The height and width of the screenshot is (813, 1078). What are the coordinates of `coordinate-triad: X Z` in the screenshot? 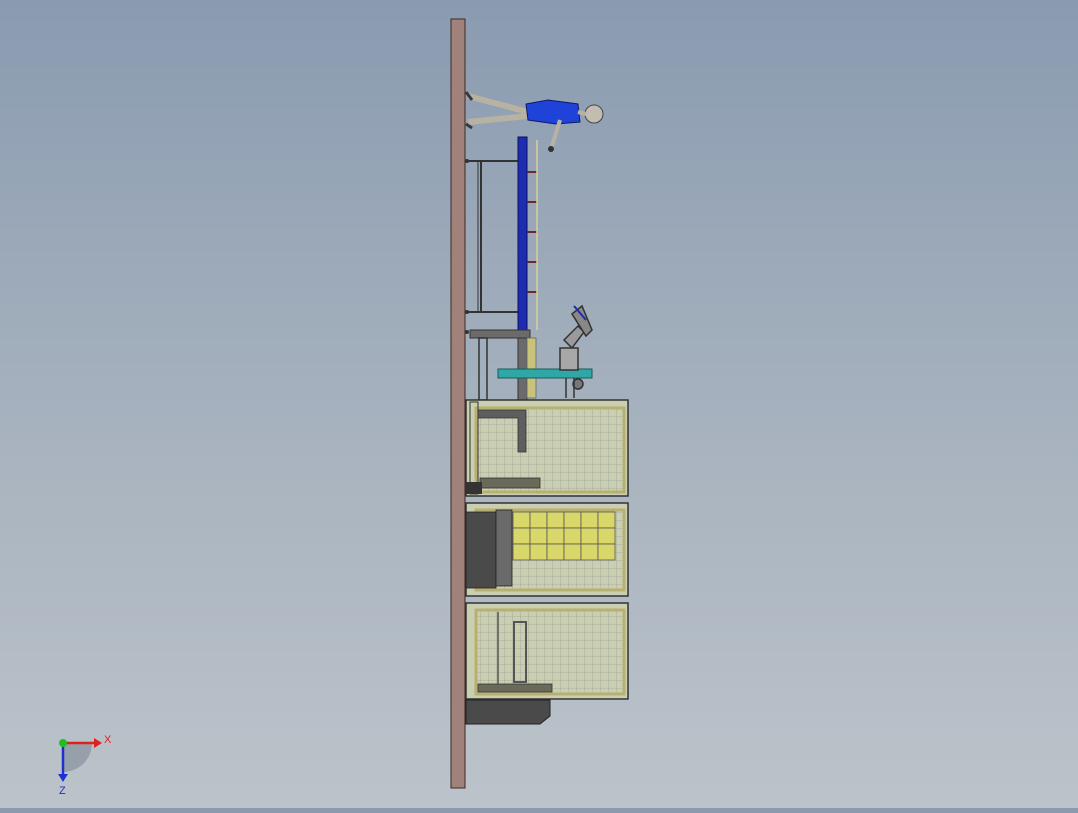 It's located at (85, 763).